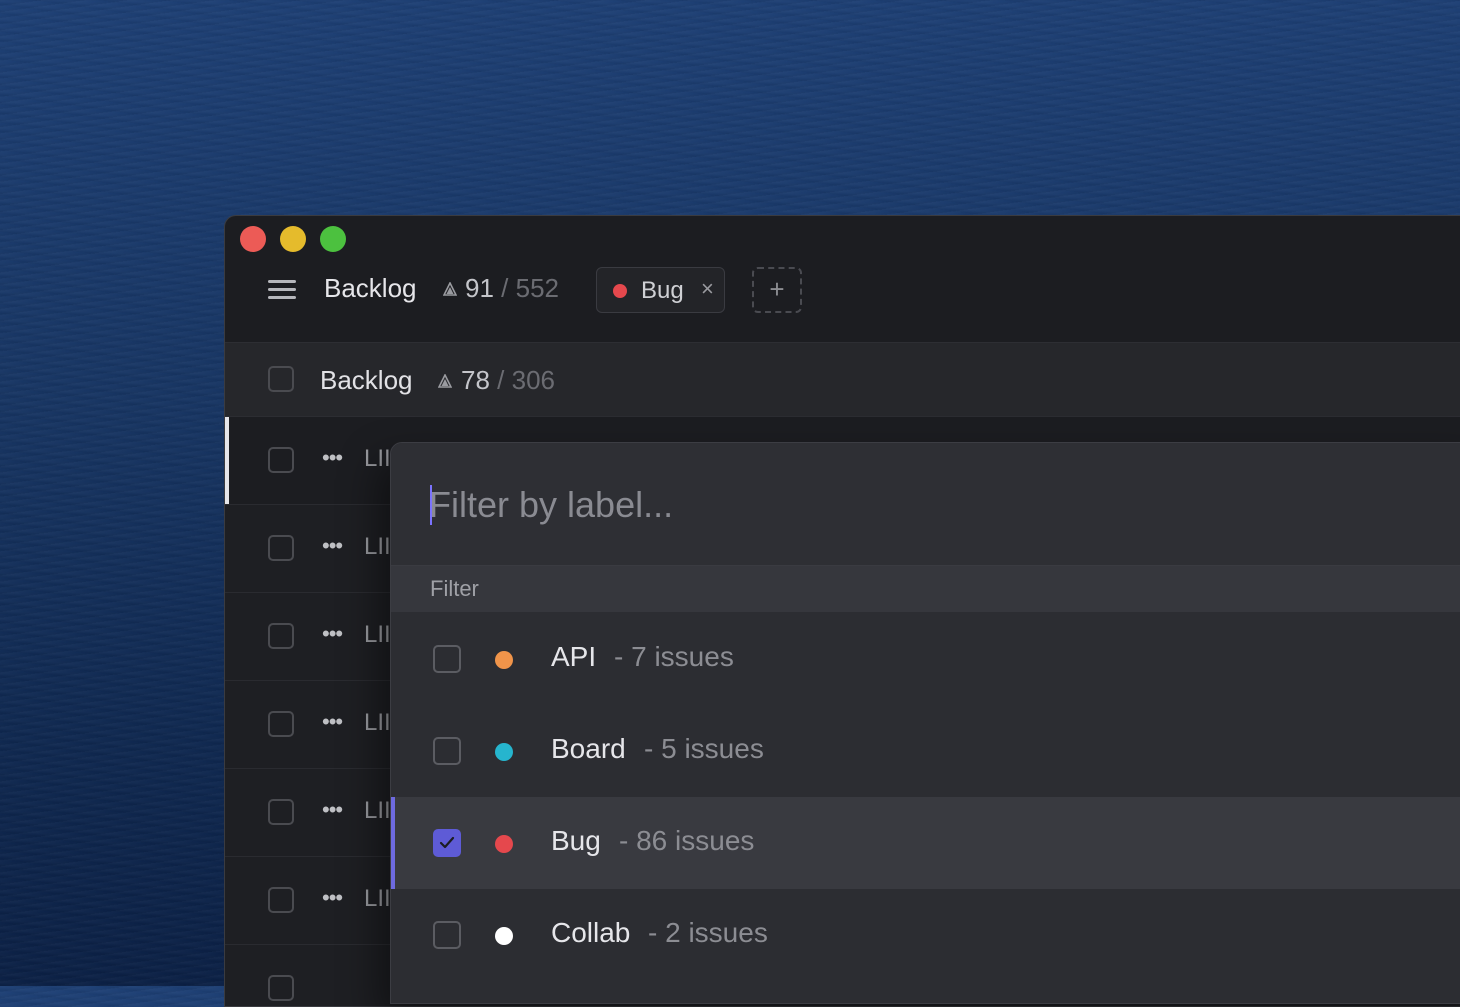 This screenshot has height=1007, width=1460. What do you see at coordinates (674, 656) in the screenshot?
I see `label-issue-count: - 7 issues` at bounding box center [674, 656].